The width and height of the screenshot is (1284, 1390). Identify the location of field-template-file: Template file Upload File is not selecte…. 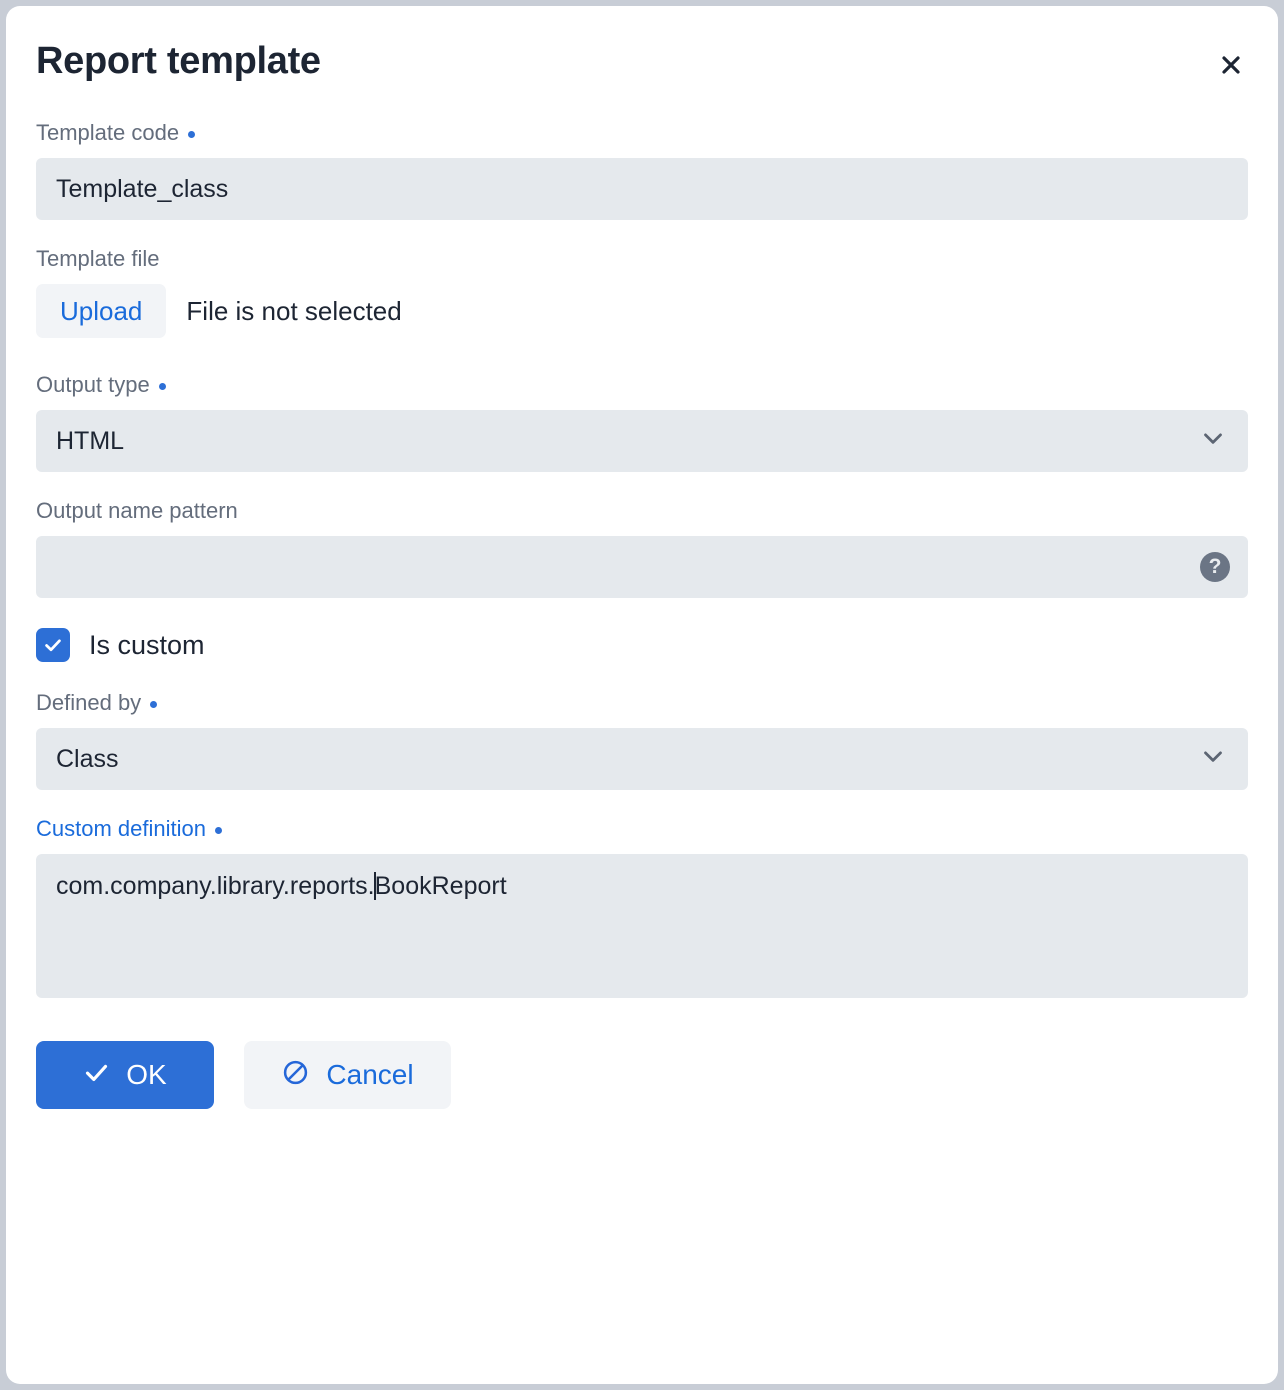
(642, 293).